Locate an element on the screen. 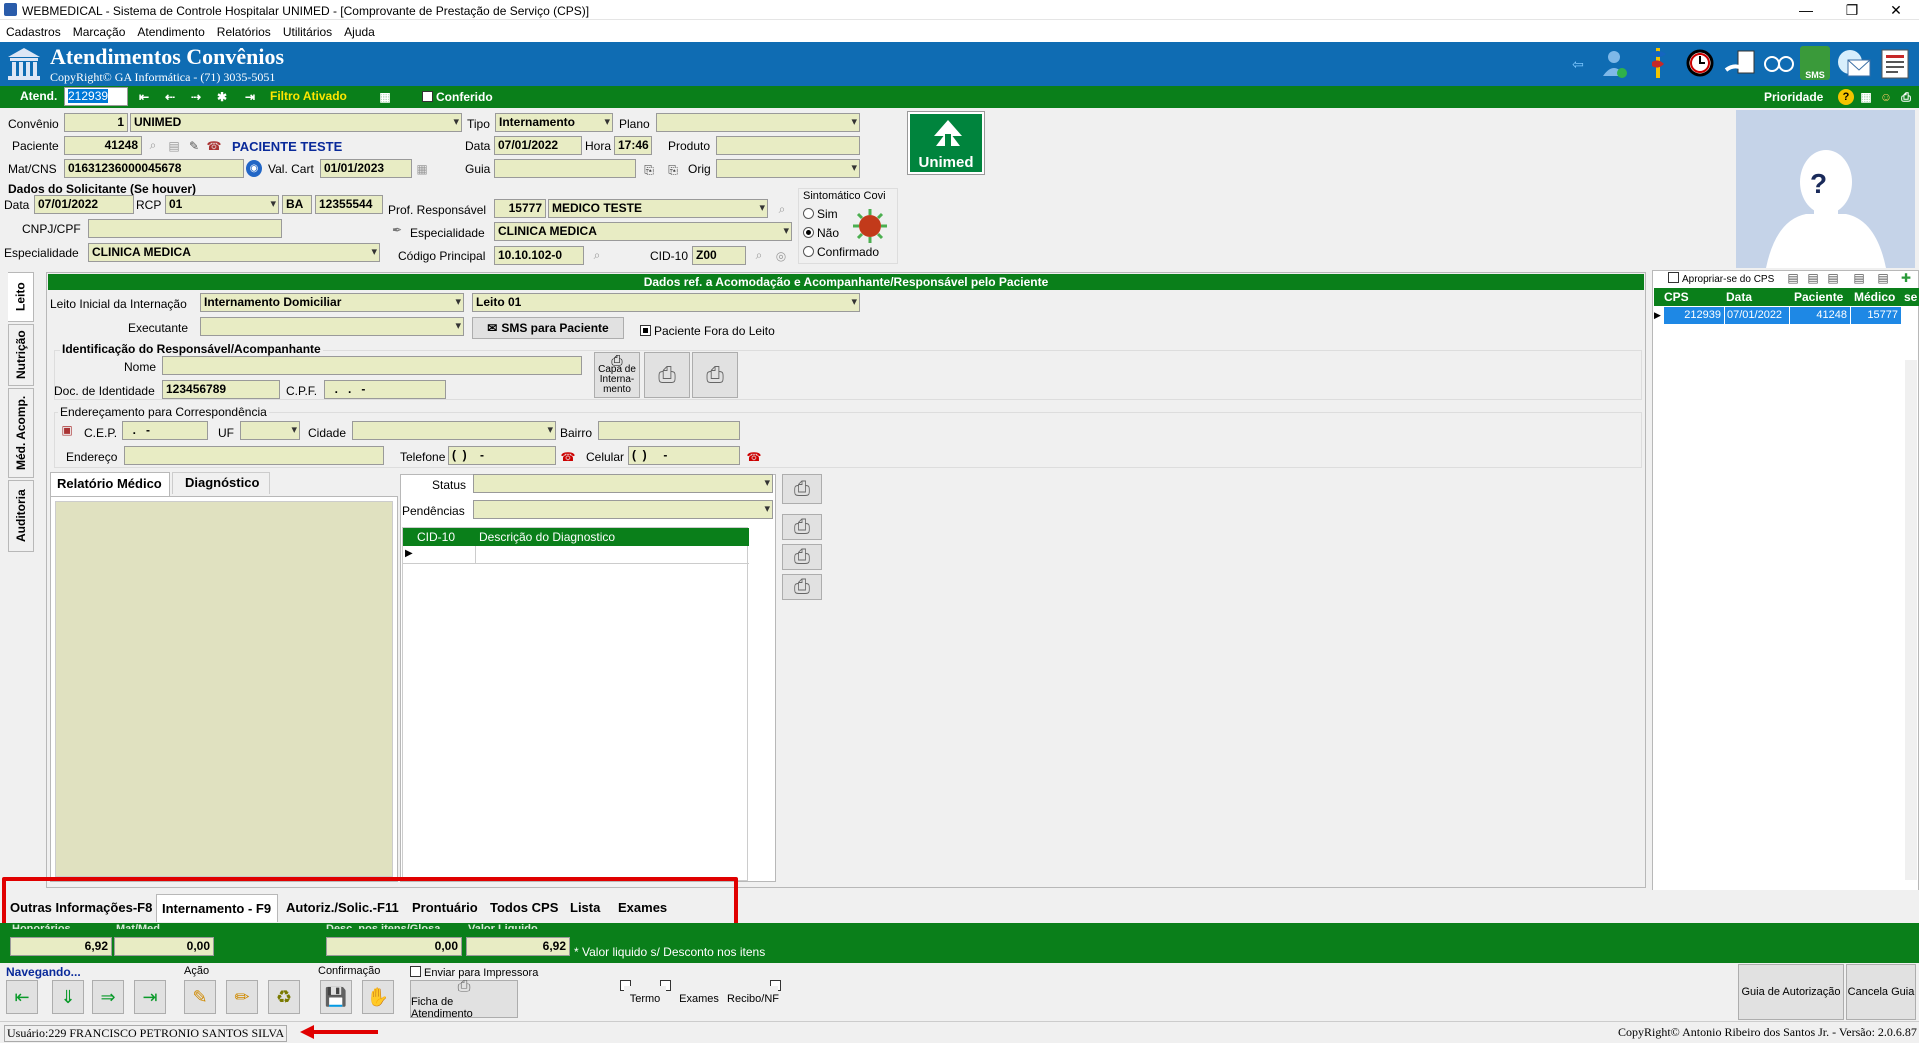  ficha-atendimento-button: ⎙ Ficha de Atendimento is located at coordinates (464, 999).